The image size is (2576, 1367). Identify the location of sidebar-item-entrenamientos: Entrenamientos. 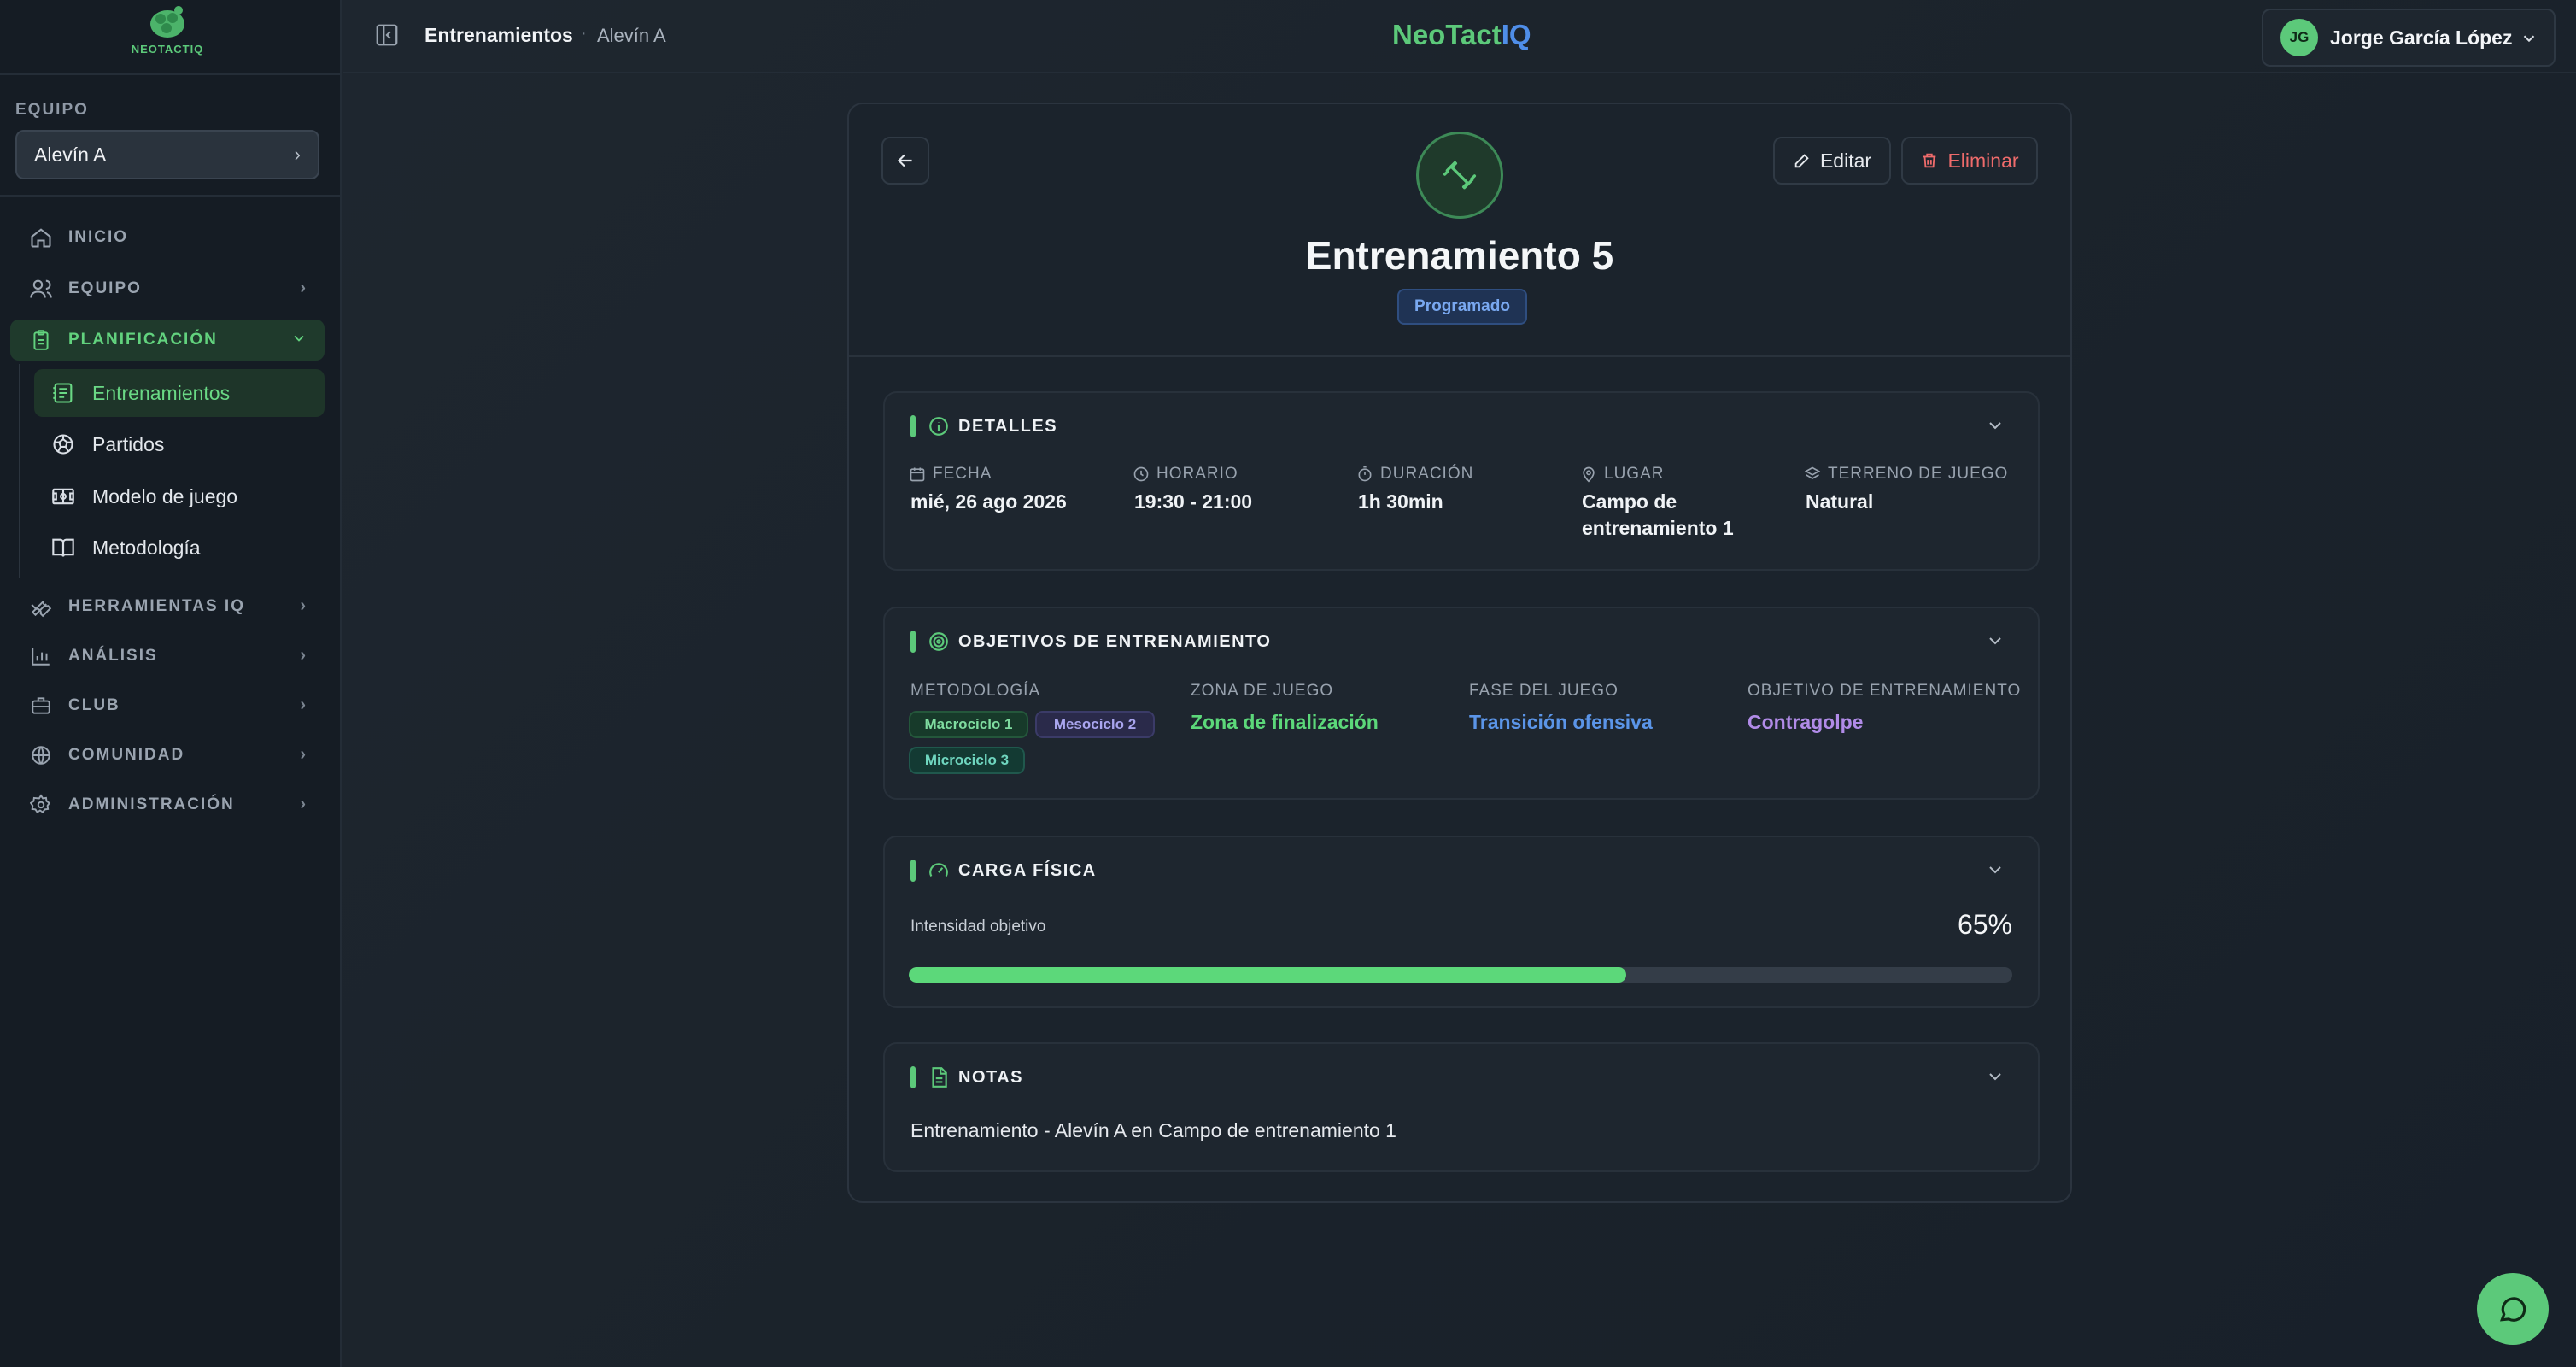
(179, 393).